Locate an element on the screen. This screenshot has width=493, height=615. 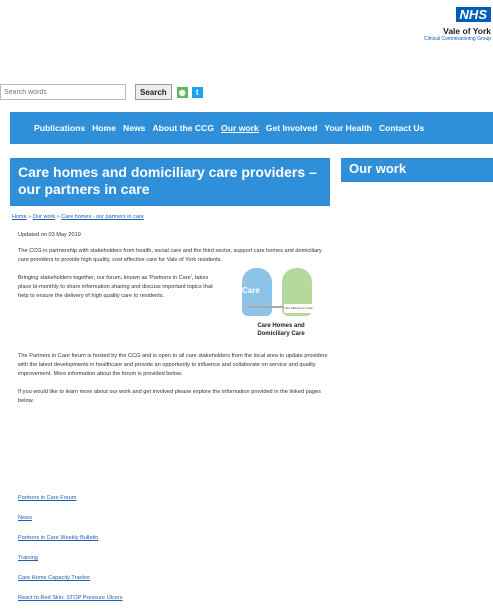
nav-about: About the CCG is located at coordinates (183, 128).